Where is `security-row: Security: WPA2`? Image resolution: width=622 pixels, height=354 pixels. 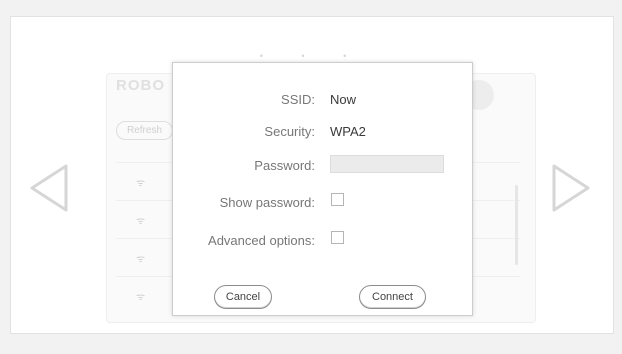 security-row: Security: WPA2 is located at coordinates (322, 131).